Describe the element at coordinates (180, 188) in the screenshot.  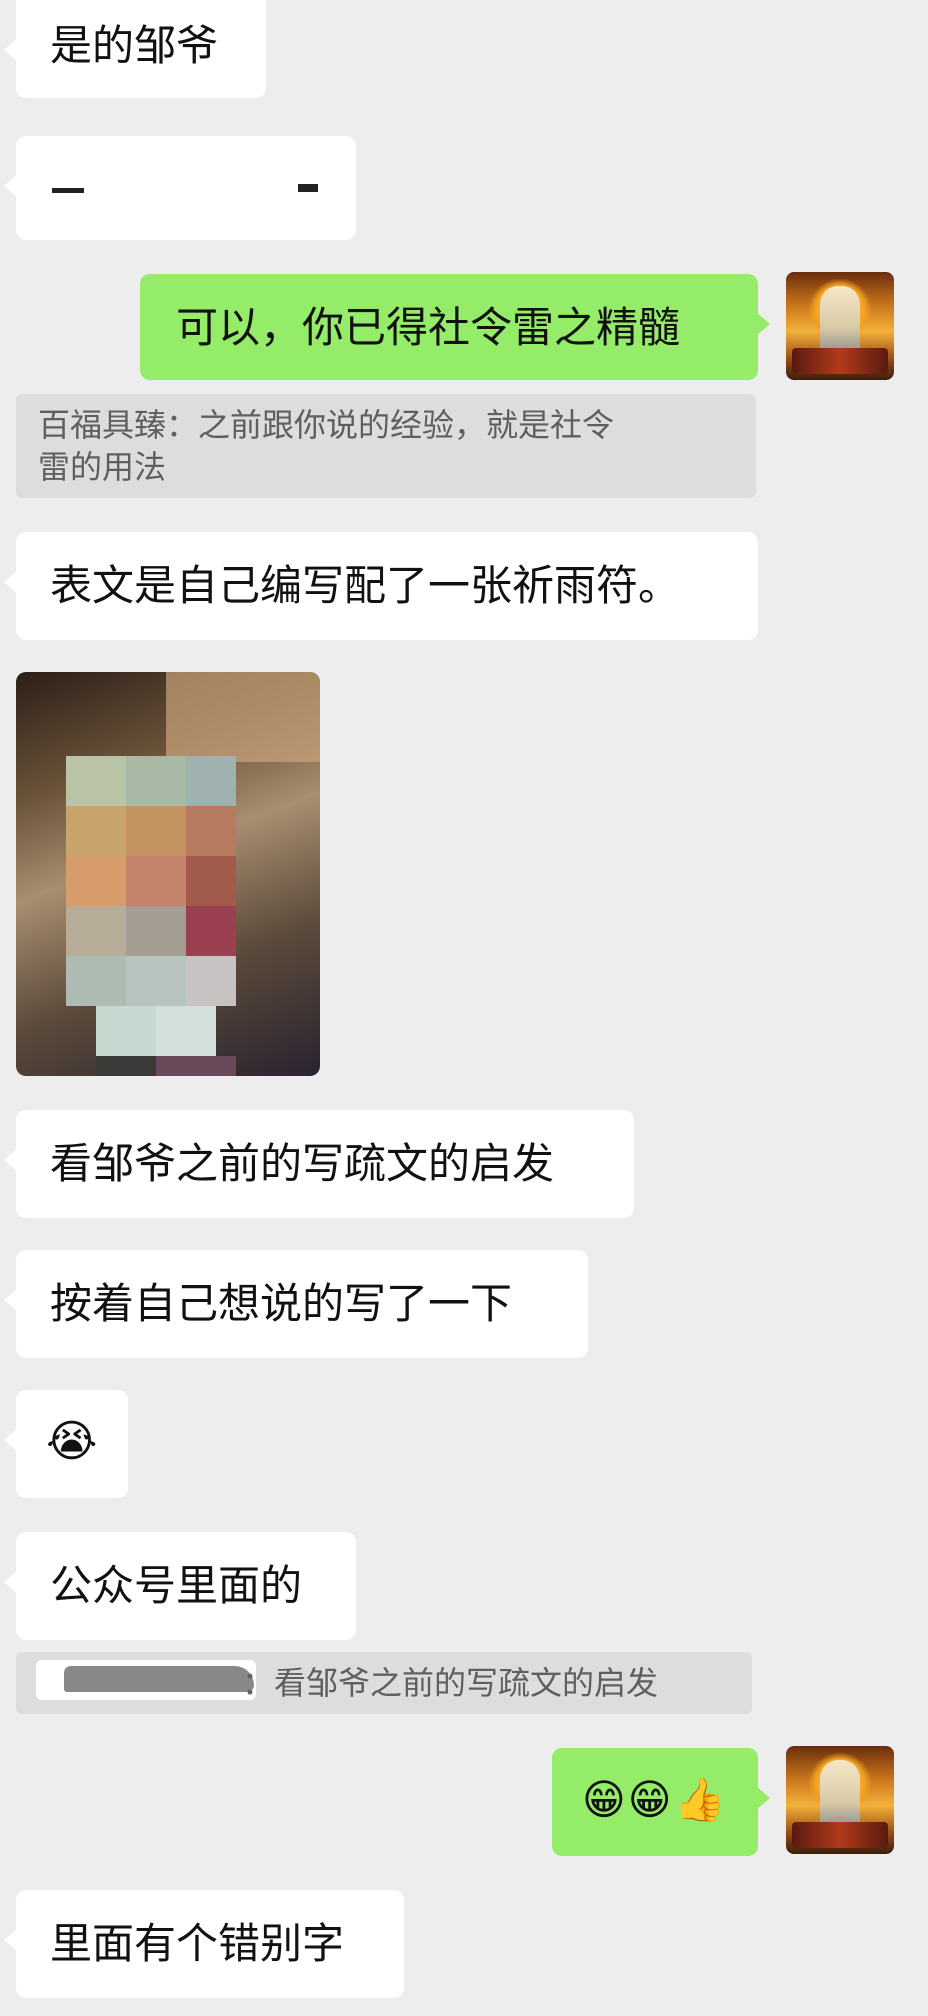
I see `message-incoming-redacted` at that location.